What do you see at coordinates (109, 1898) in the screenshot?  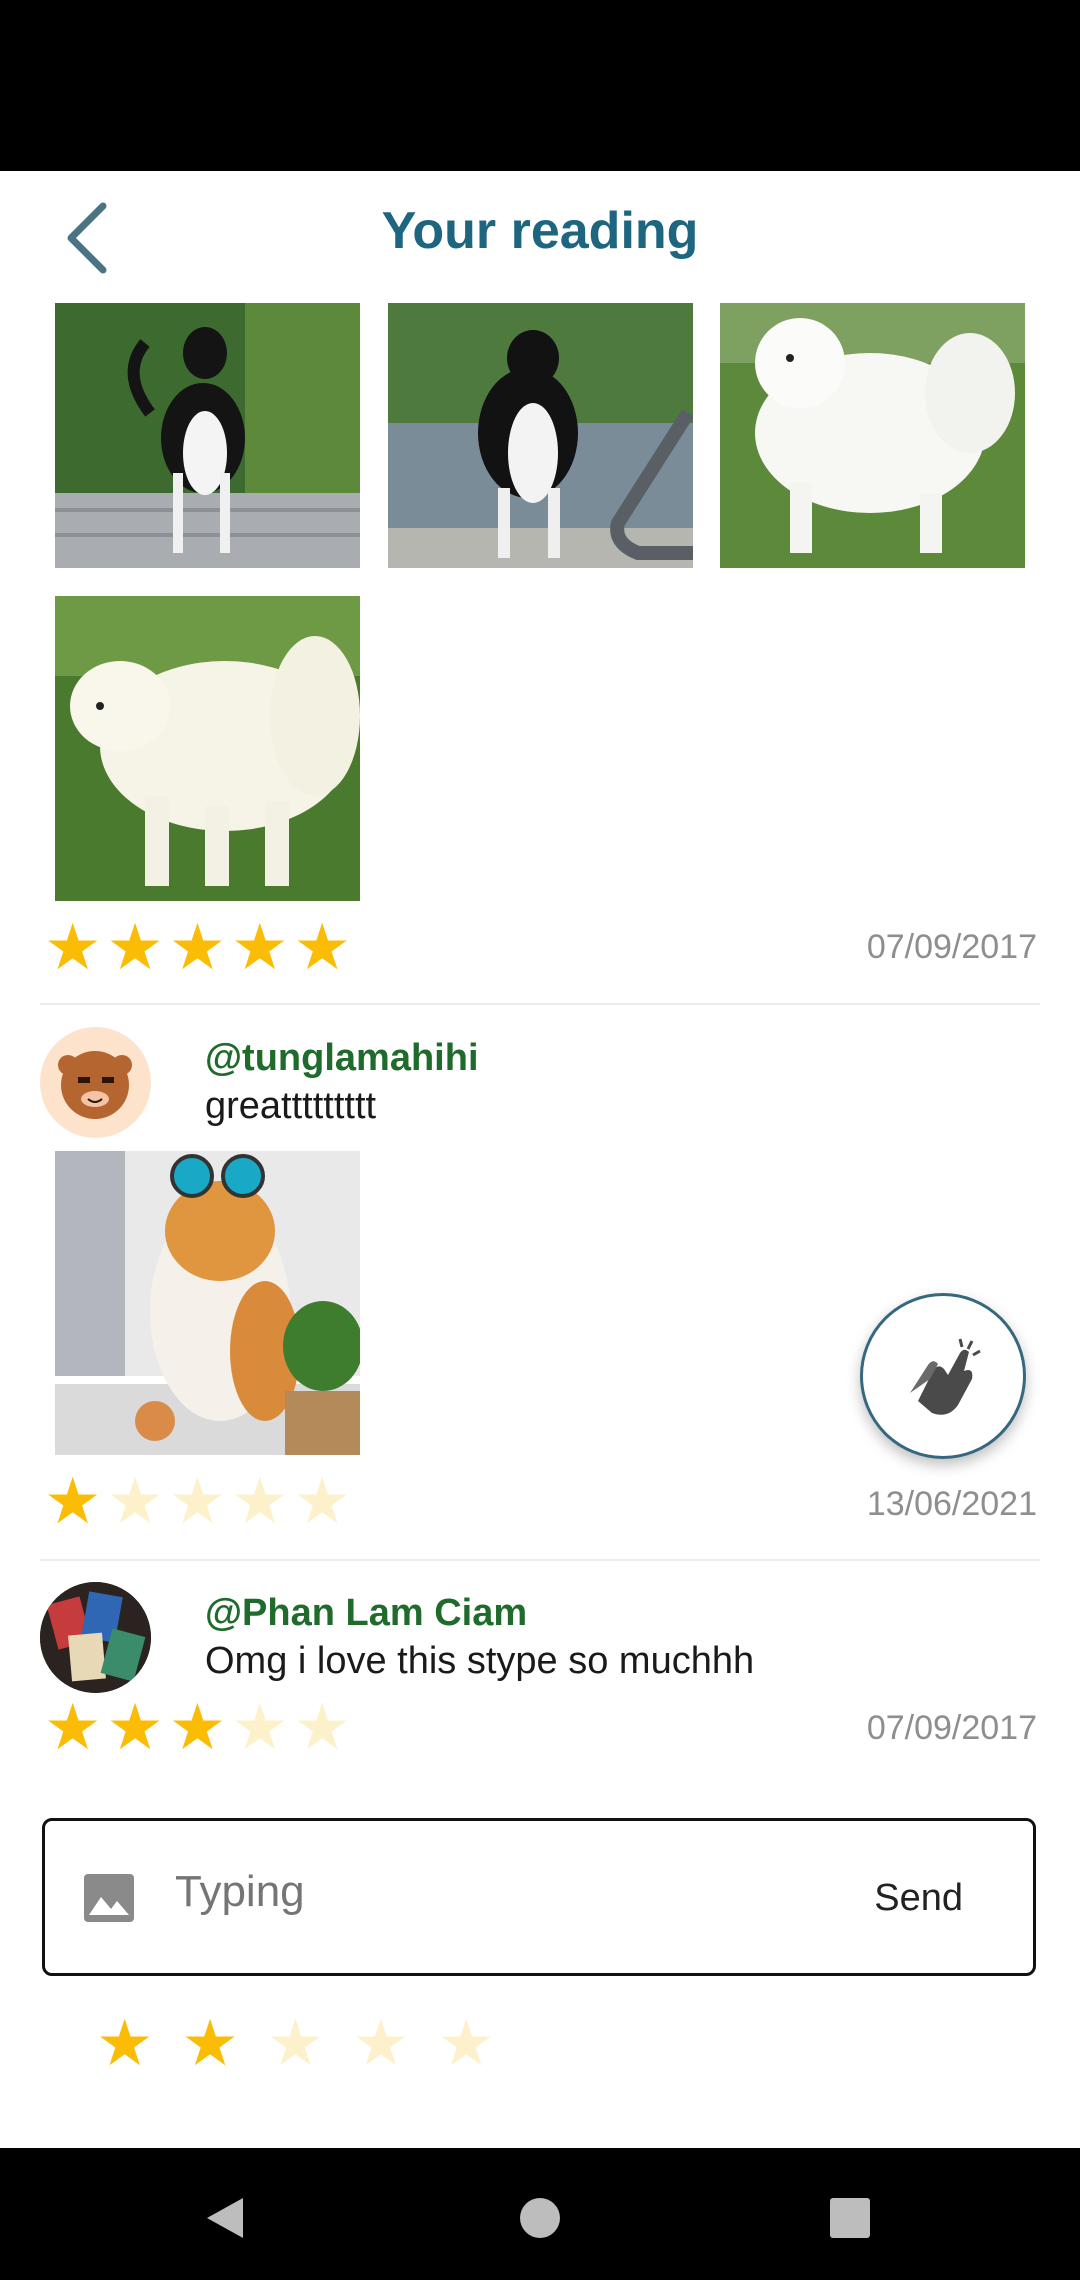 I see `image-icon` at bounding box center [109, 1898].